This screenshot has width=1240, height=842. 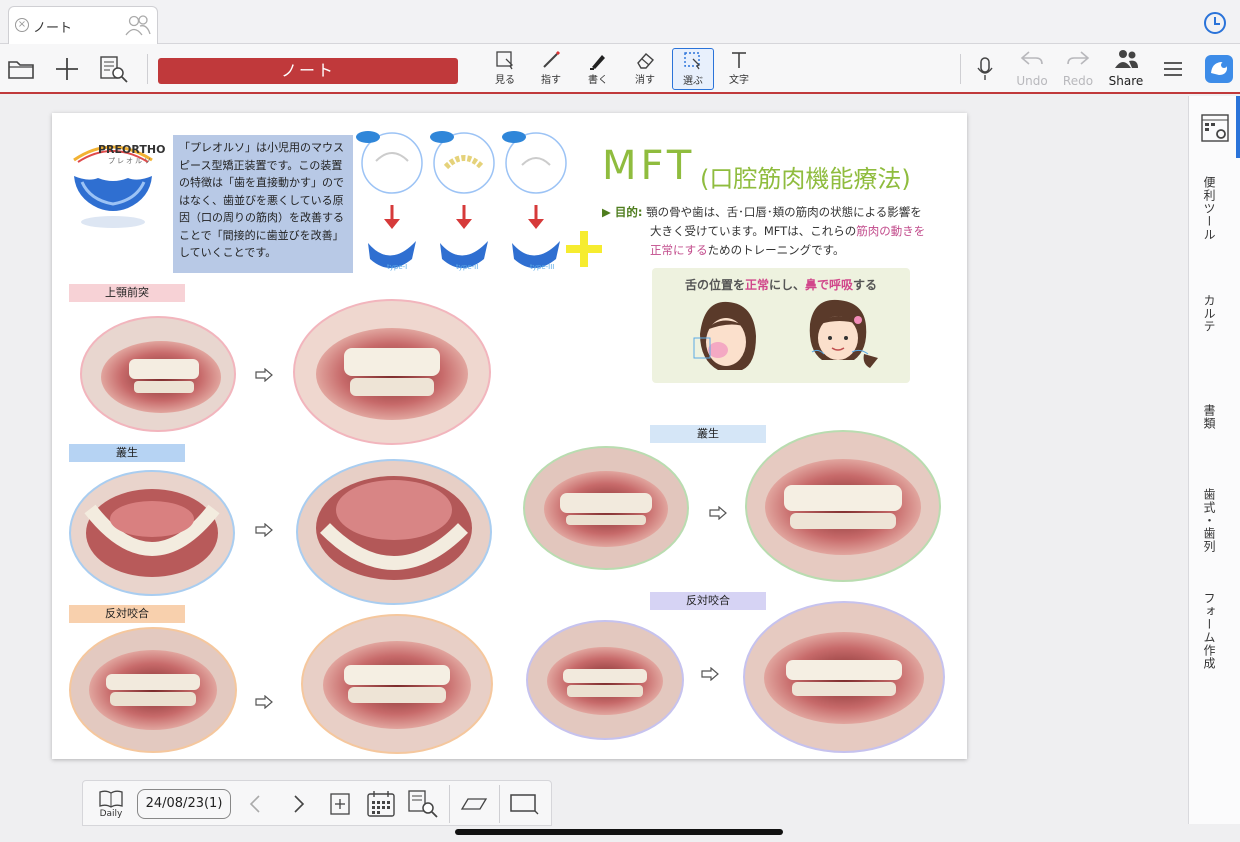 What do you see at coordinates (394, 532) in the screenshot?
I see `photo-crowding-lower-after` at bounding box center [394, 532].